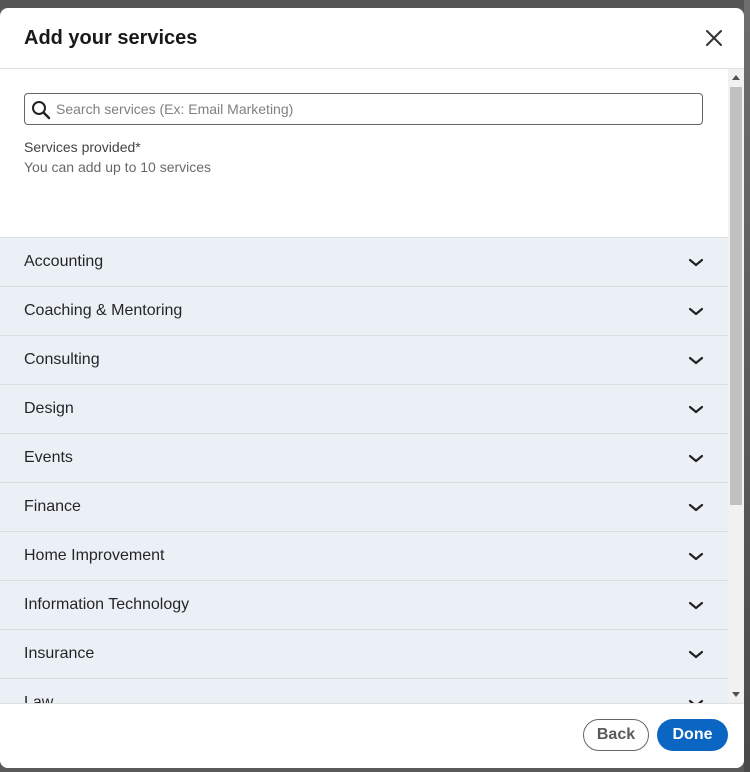 The width and height of the screenshot is (750, 772). I want to click on category-label: Consulting, so click(62, 359).